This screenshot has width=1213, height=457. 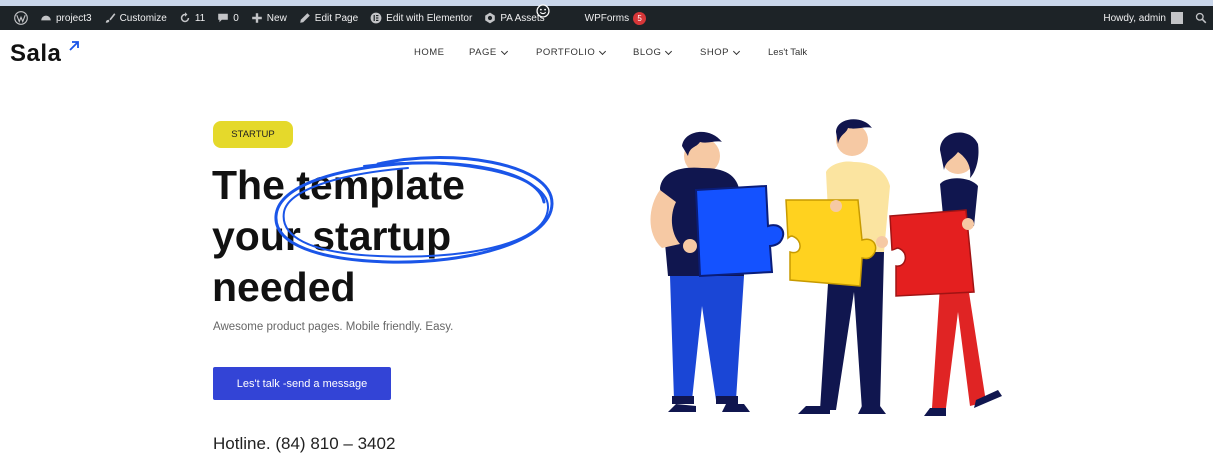 I want to click on edit-elementor-link: Edit with Elementor, so click(x=421, y=18).